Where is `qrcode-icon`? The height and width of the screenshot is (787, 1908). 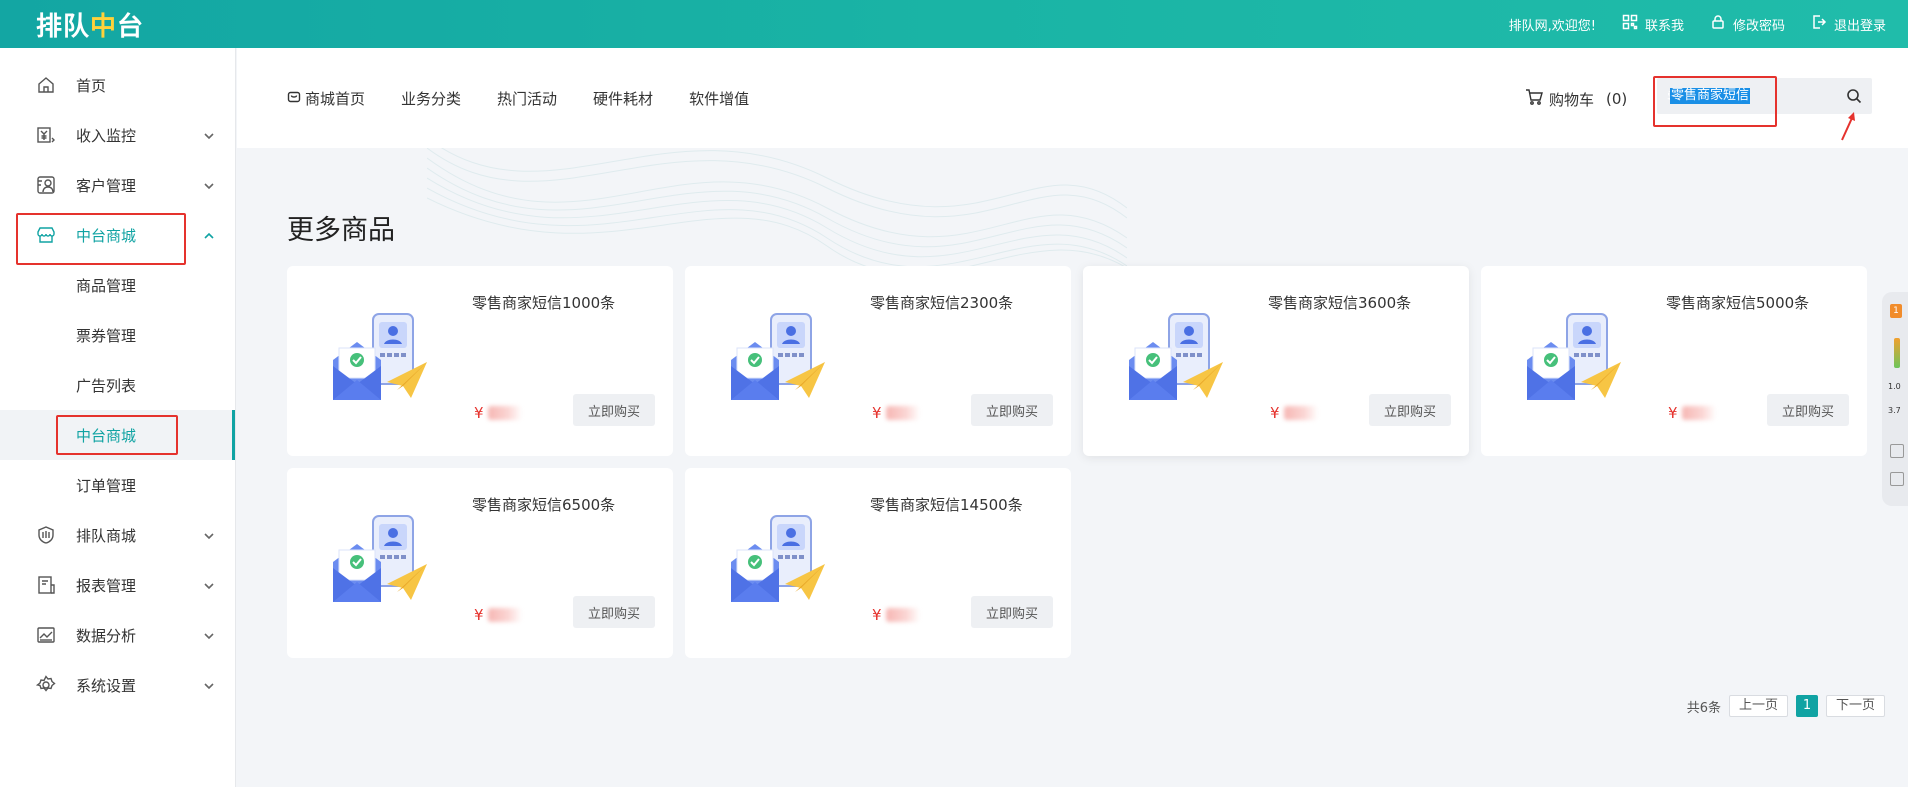
qrcode-icon is located at coordinates (1630, 24).